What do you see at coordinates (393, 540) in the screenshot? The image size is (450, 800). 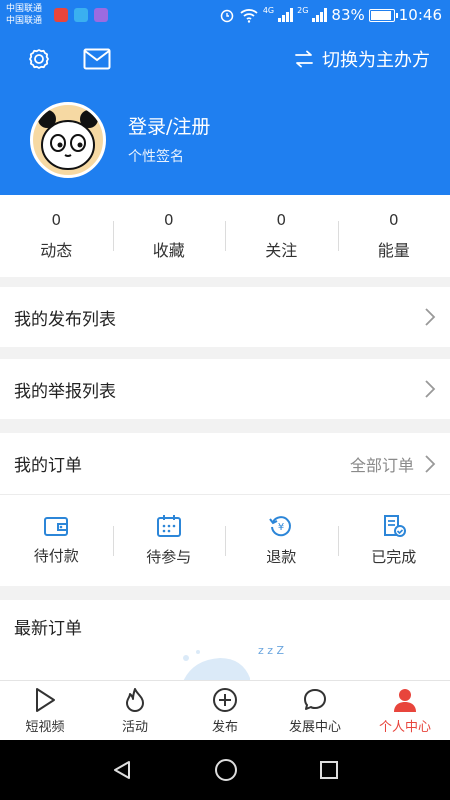 I see `order-completed: 已完成` at bounding box center [393, 540].